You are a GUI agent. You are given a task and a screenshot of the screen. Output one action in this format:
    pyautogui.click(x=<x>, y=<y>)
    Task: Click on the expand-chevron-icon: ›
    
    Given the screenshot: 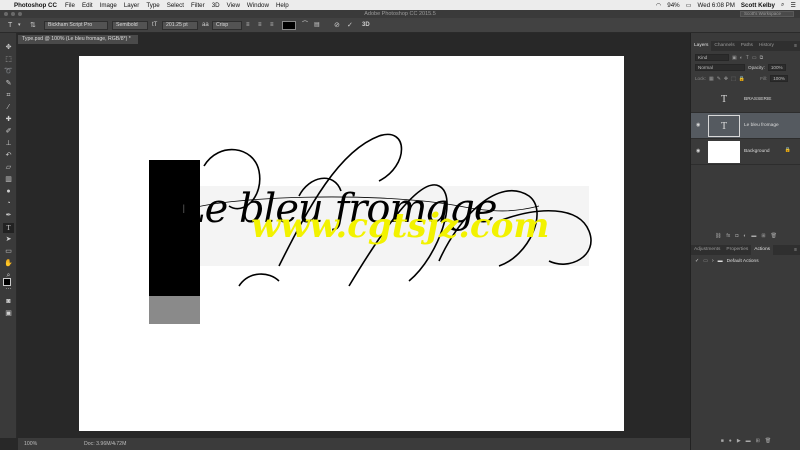 What is the action you would take?
    pyautogui.click(x=713, y=261)
    